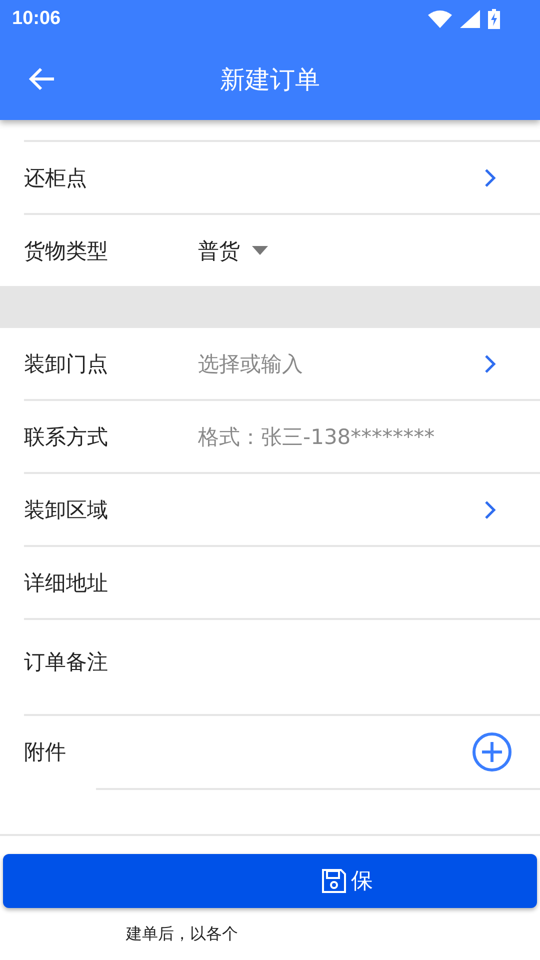 The width and height of the screenshot is (540, 960). What do you see at coordinates (36, 19) in the screenshot?
I see `status-time: 10:06` at bounding box center [36, 19].